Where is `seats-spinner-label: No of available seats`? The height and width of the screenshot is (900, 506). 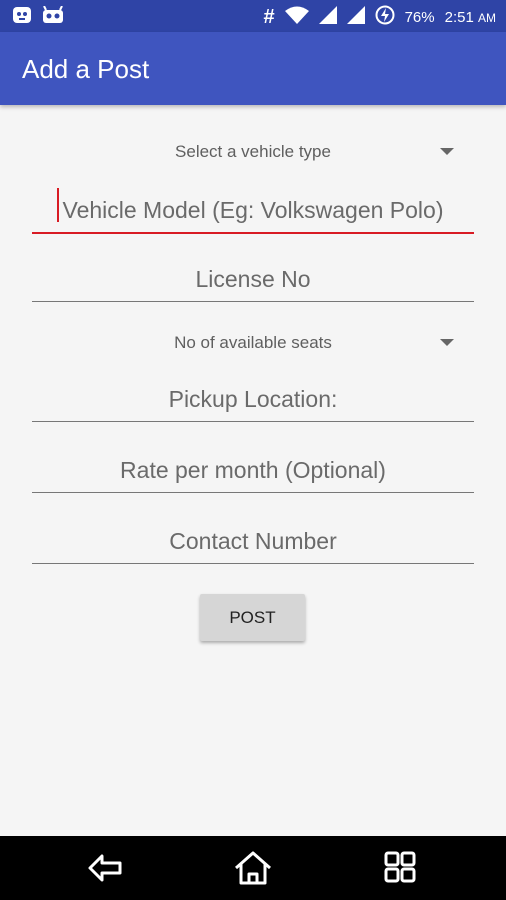 seats-spinner-label: No of available seats is located at coordinates (253, 342).